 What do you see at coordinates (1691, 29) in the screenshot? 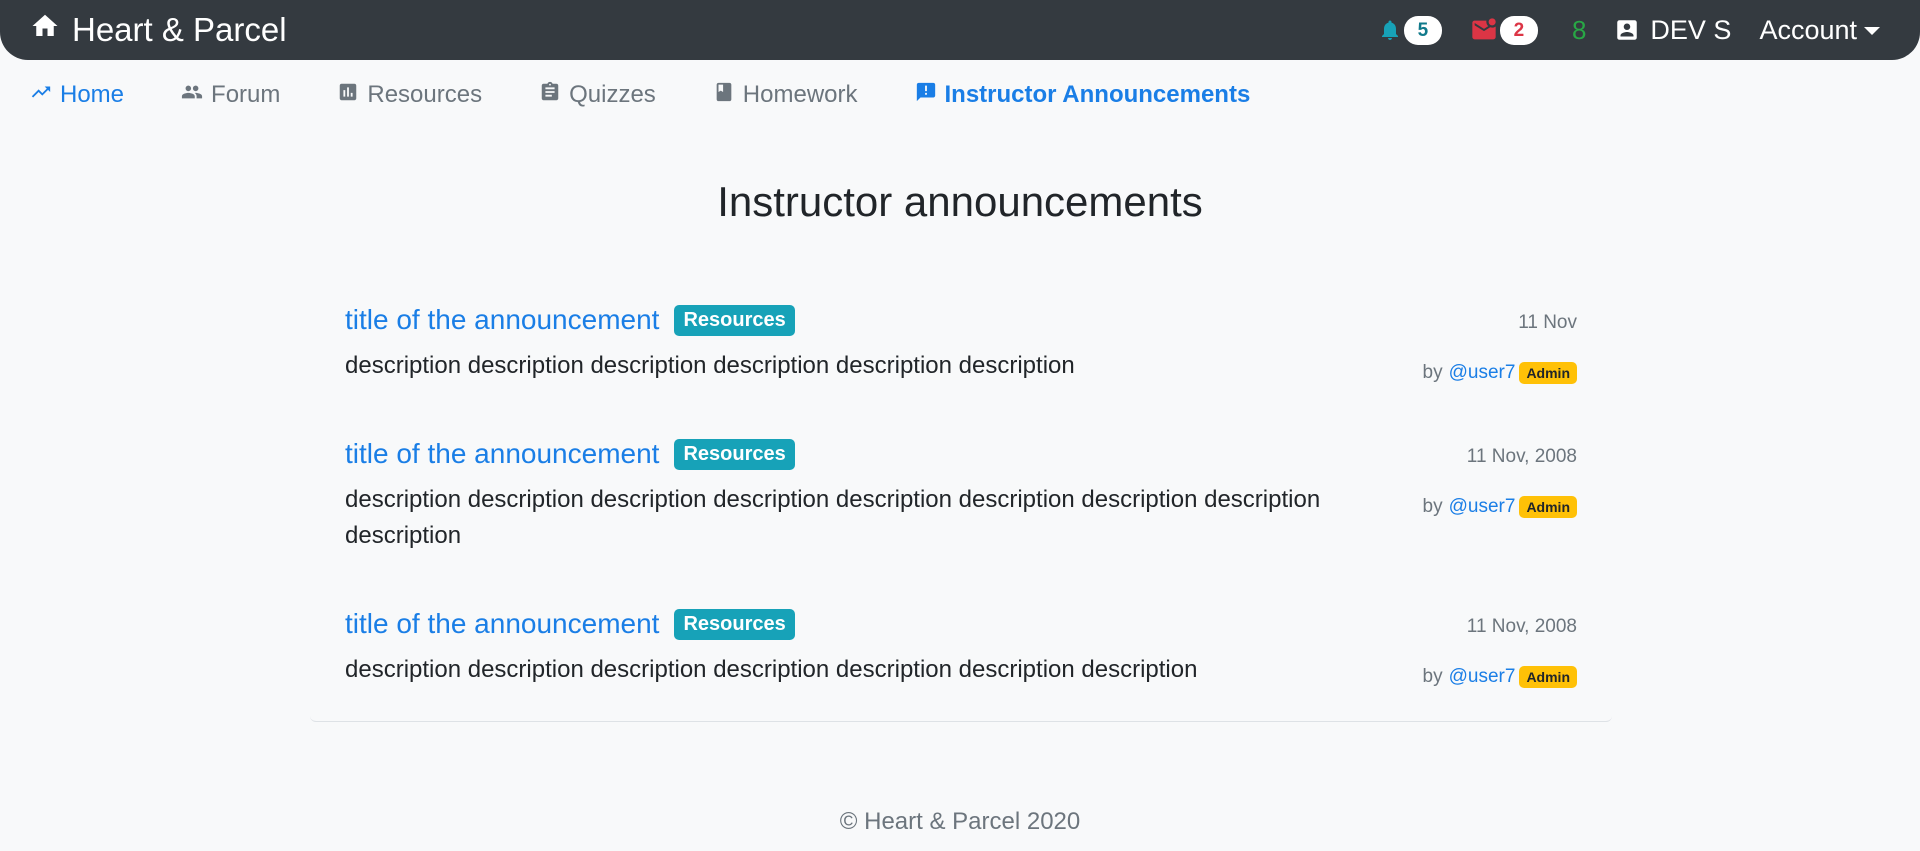
I see `user-name: DEV S` at bounding box center [1691, 29].